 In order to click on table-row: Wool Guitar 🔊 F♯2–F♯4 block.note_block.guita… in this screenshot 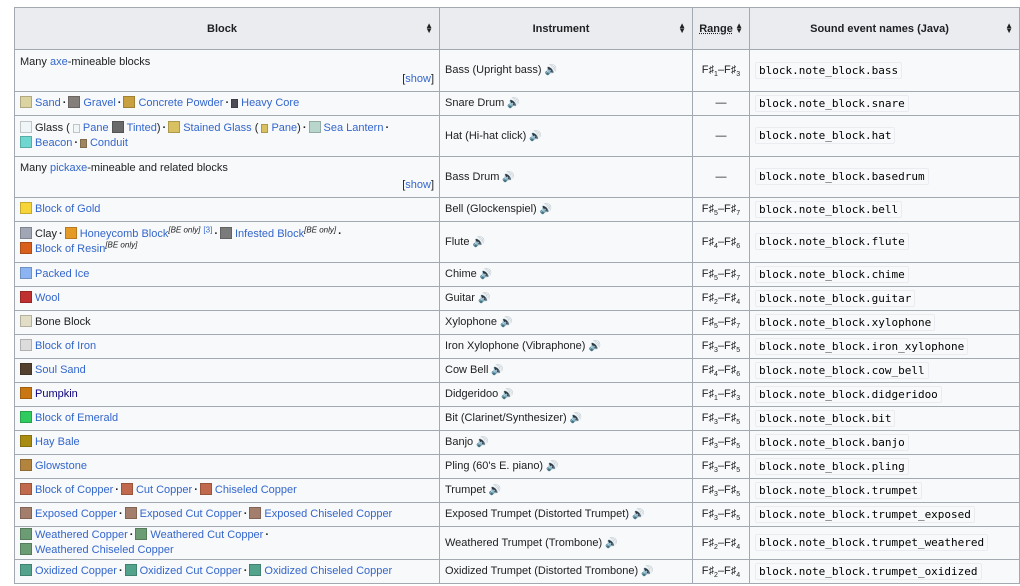, I will do `click(517, 298)`.